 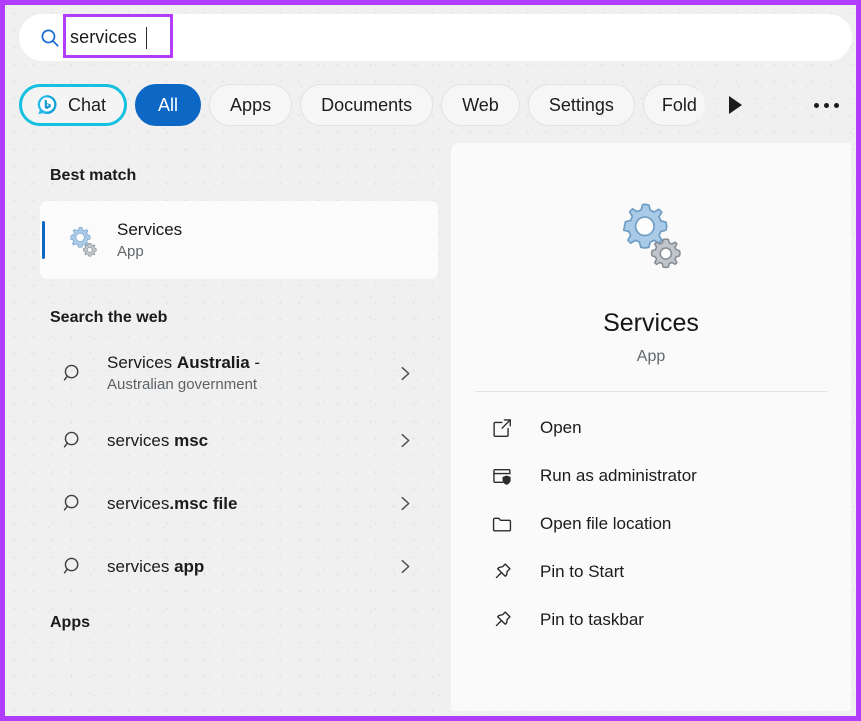 I want to click on list-item: services app, so click(x=239, y=566).